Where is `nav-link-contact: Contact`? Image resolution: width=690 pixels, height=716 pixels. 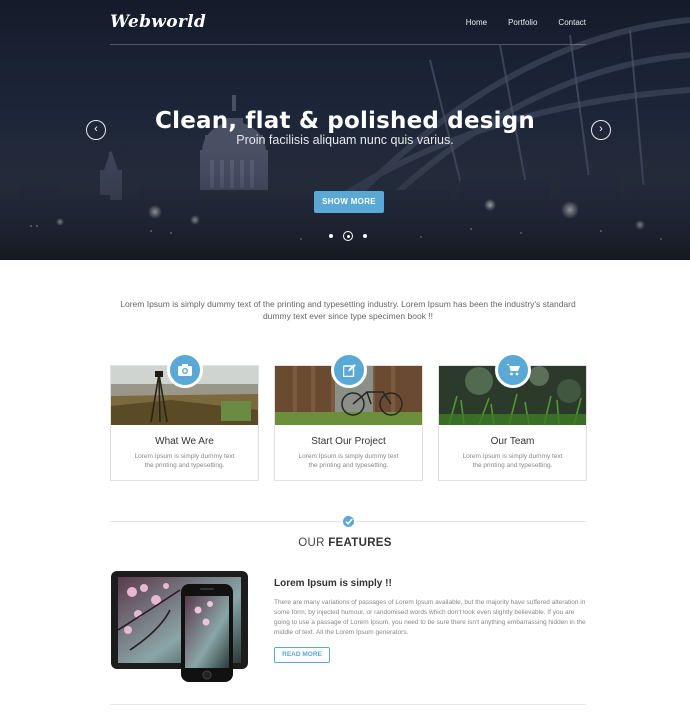
nav-link-contact: Contact is located at coordinates (572, 22).